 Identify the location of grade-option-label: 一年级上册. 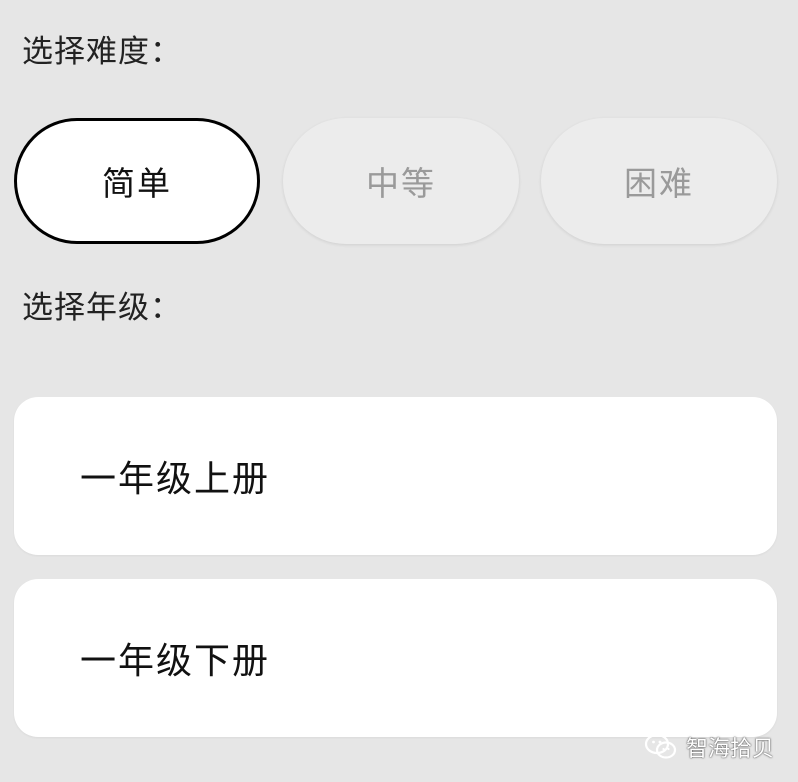
(175, 479).